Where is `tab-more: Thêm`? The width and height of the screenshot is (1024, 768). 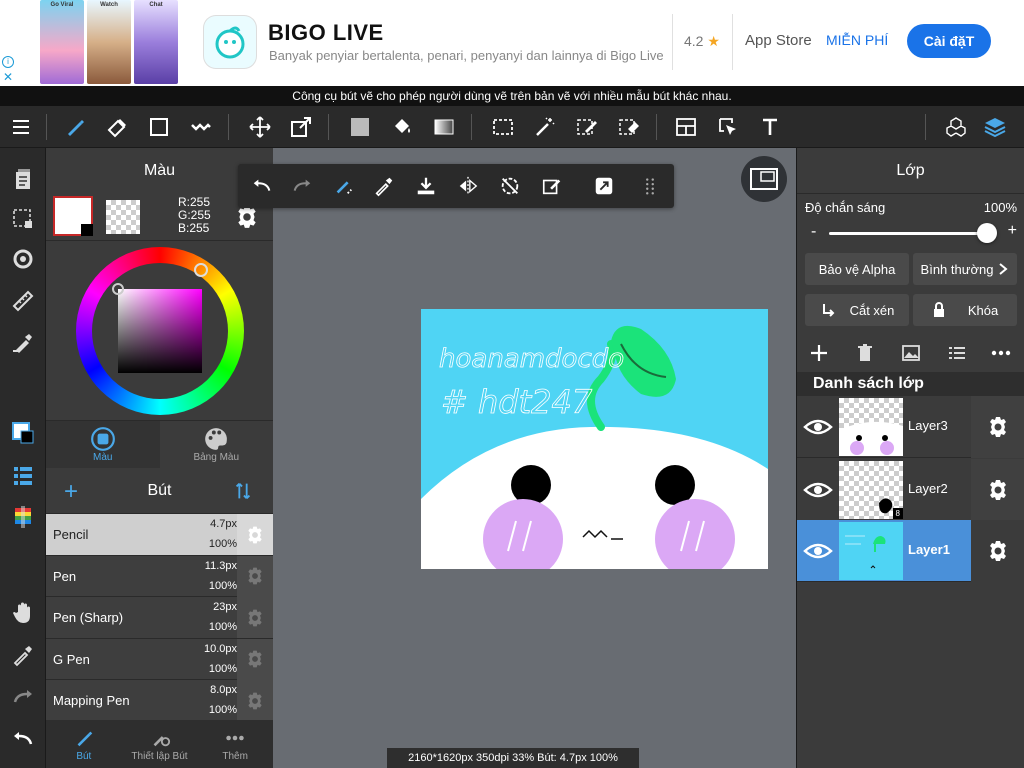 tab-more: Thêm is located at coordinates (235, 744).